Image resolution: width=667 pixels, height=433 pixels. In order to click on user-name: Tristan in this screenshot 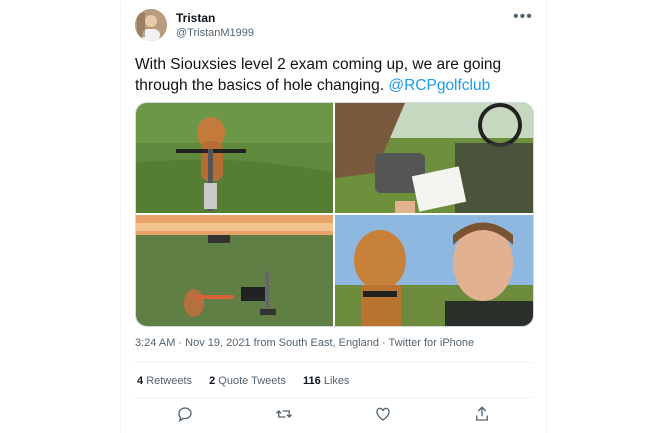, I will do `click(195, 18)`.